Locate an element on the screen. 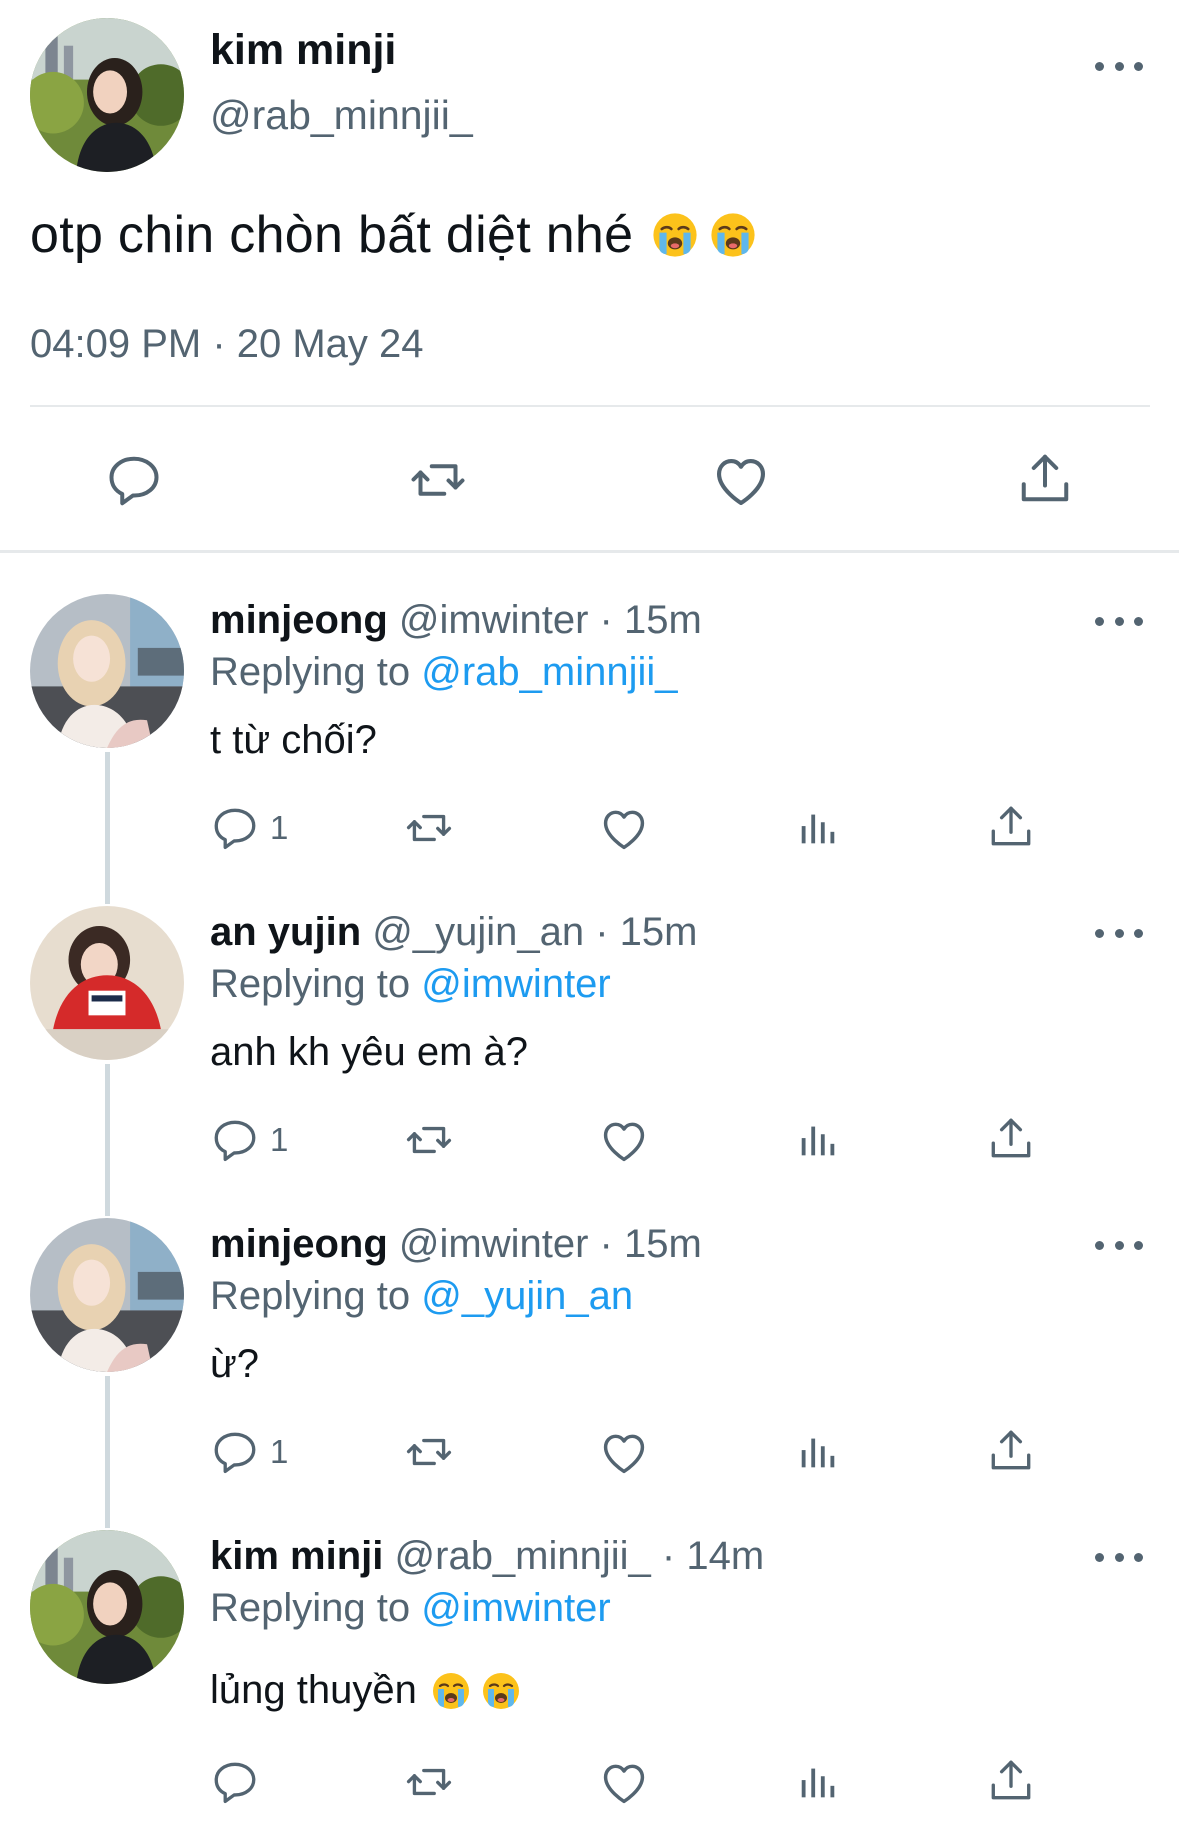 This screenshot has width=1179, height=1830. replying-to: Replying to @_yujin_an is located at coordinates (421, 1296).